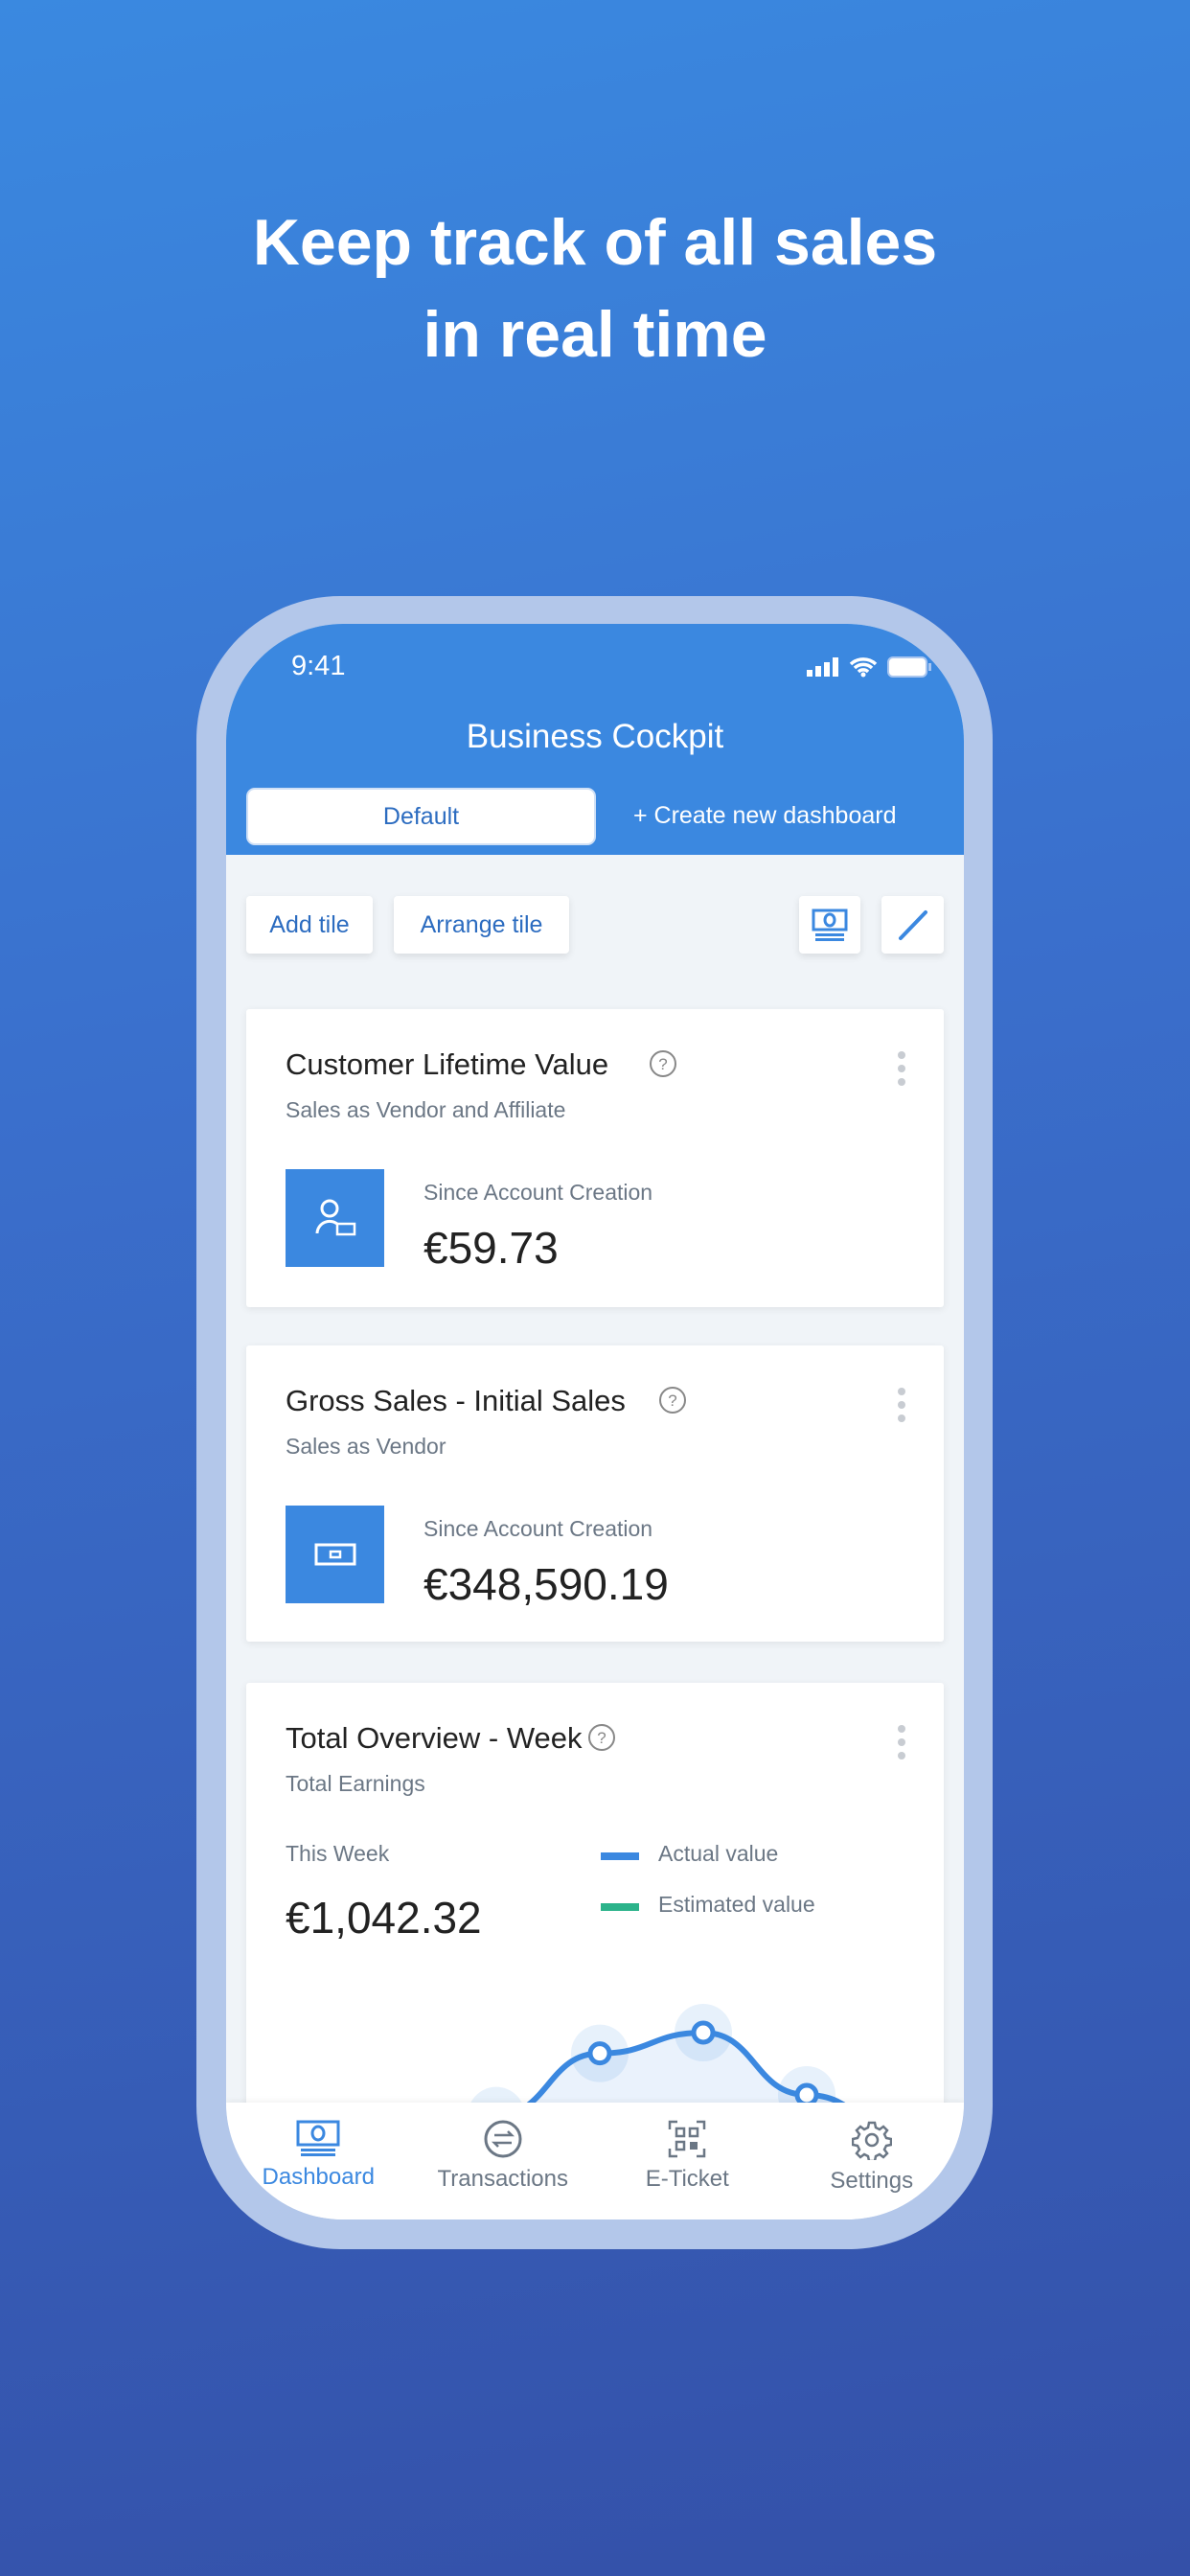 Image resolution: width=1190 pixels, height=2576 pixels. I want to click on cash-icon, so click(335, 1554).